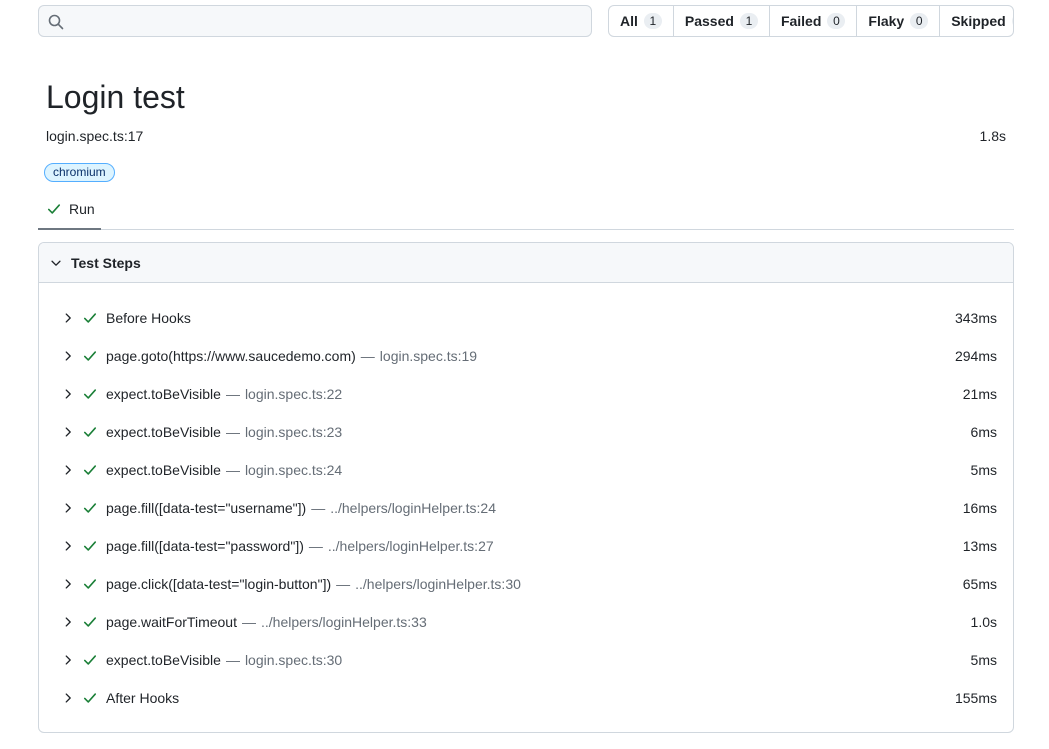 Image resolution: width=1049 pixels, height=749 pixels. I want to click on filter-passed: Passed 1, so click(722, 21).